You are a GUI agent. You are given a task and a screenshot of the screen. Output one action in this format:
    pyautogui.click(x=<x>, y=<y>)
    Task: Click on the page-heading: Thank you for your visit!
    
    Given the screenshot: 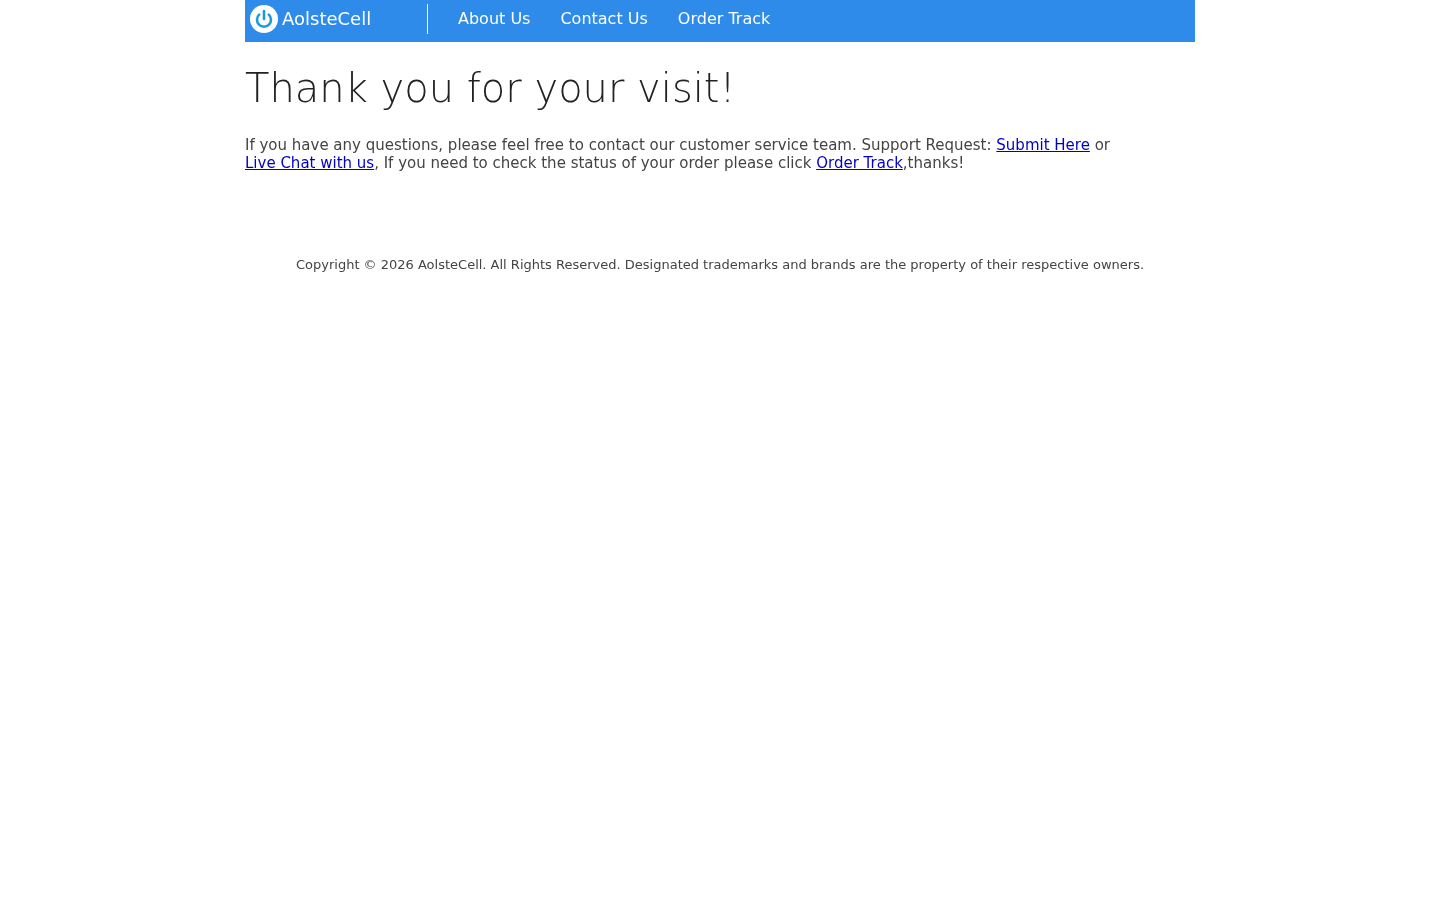 What is the action you would take?
    pyautogui.click(x=491, y=88)
    